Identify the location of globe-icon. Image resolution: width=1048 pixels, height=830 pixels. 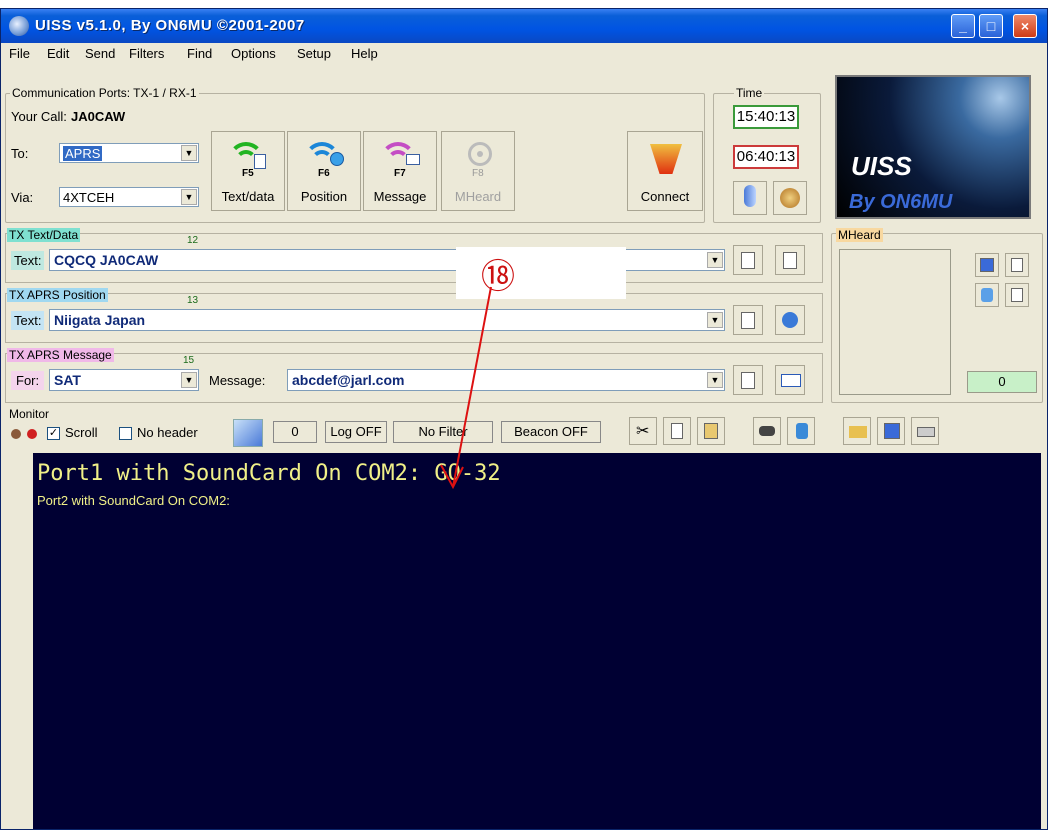
(19, 26).